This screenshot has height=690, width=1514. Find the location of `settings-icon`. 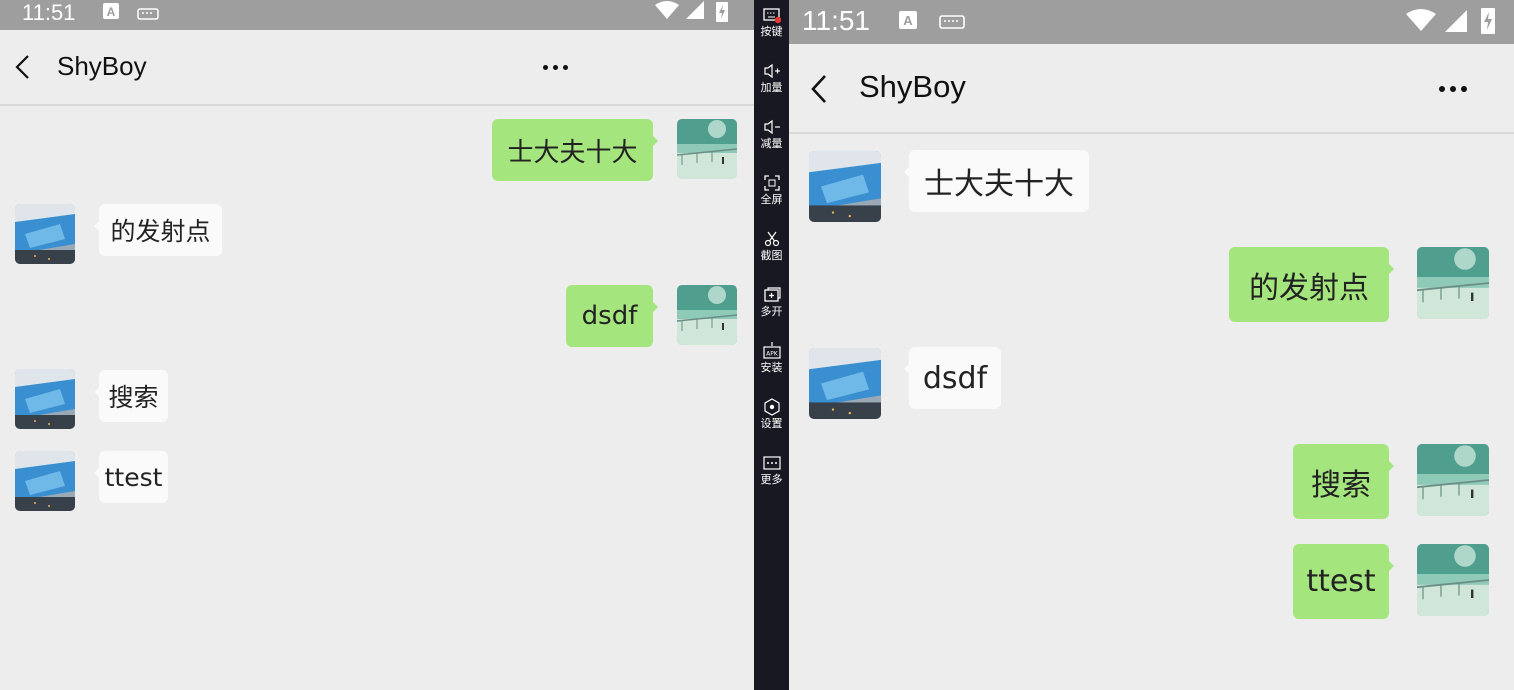

settings-icon is located at coordinates (771, 407).